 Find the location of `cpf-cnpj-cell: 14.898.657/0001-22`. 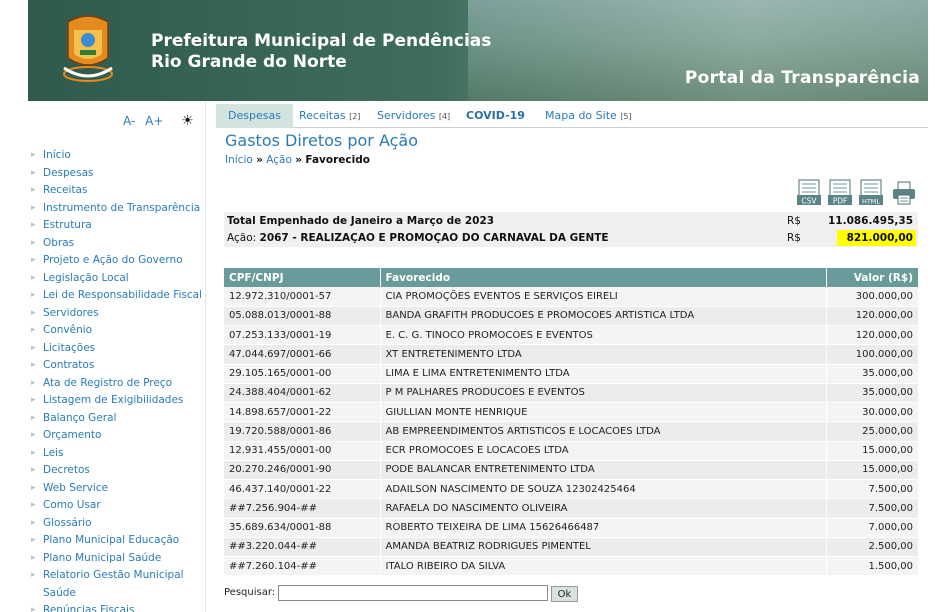

cpf-cnpj-cell: 14.898.657/0001-22 is located at coordinates (302, 412).